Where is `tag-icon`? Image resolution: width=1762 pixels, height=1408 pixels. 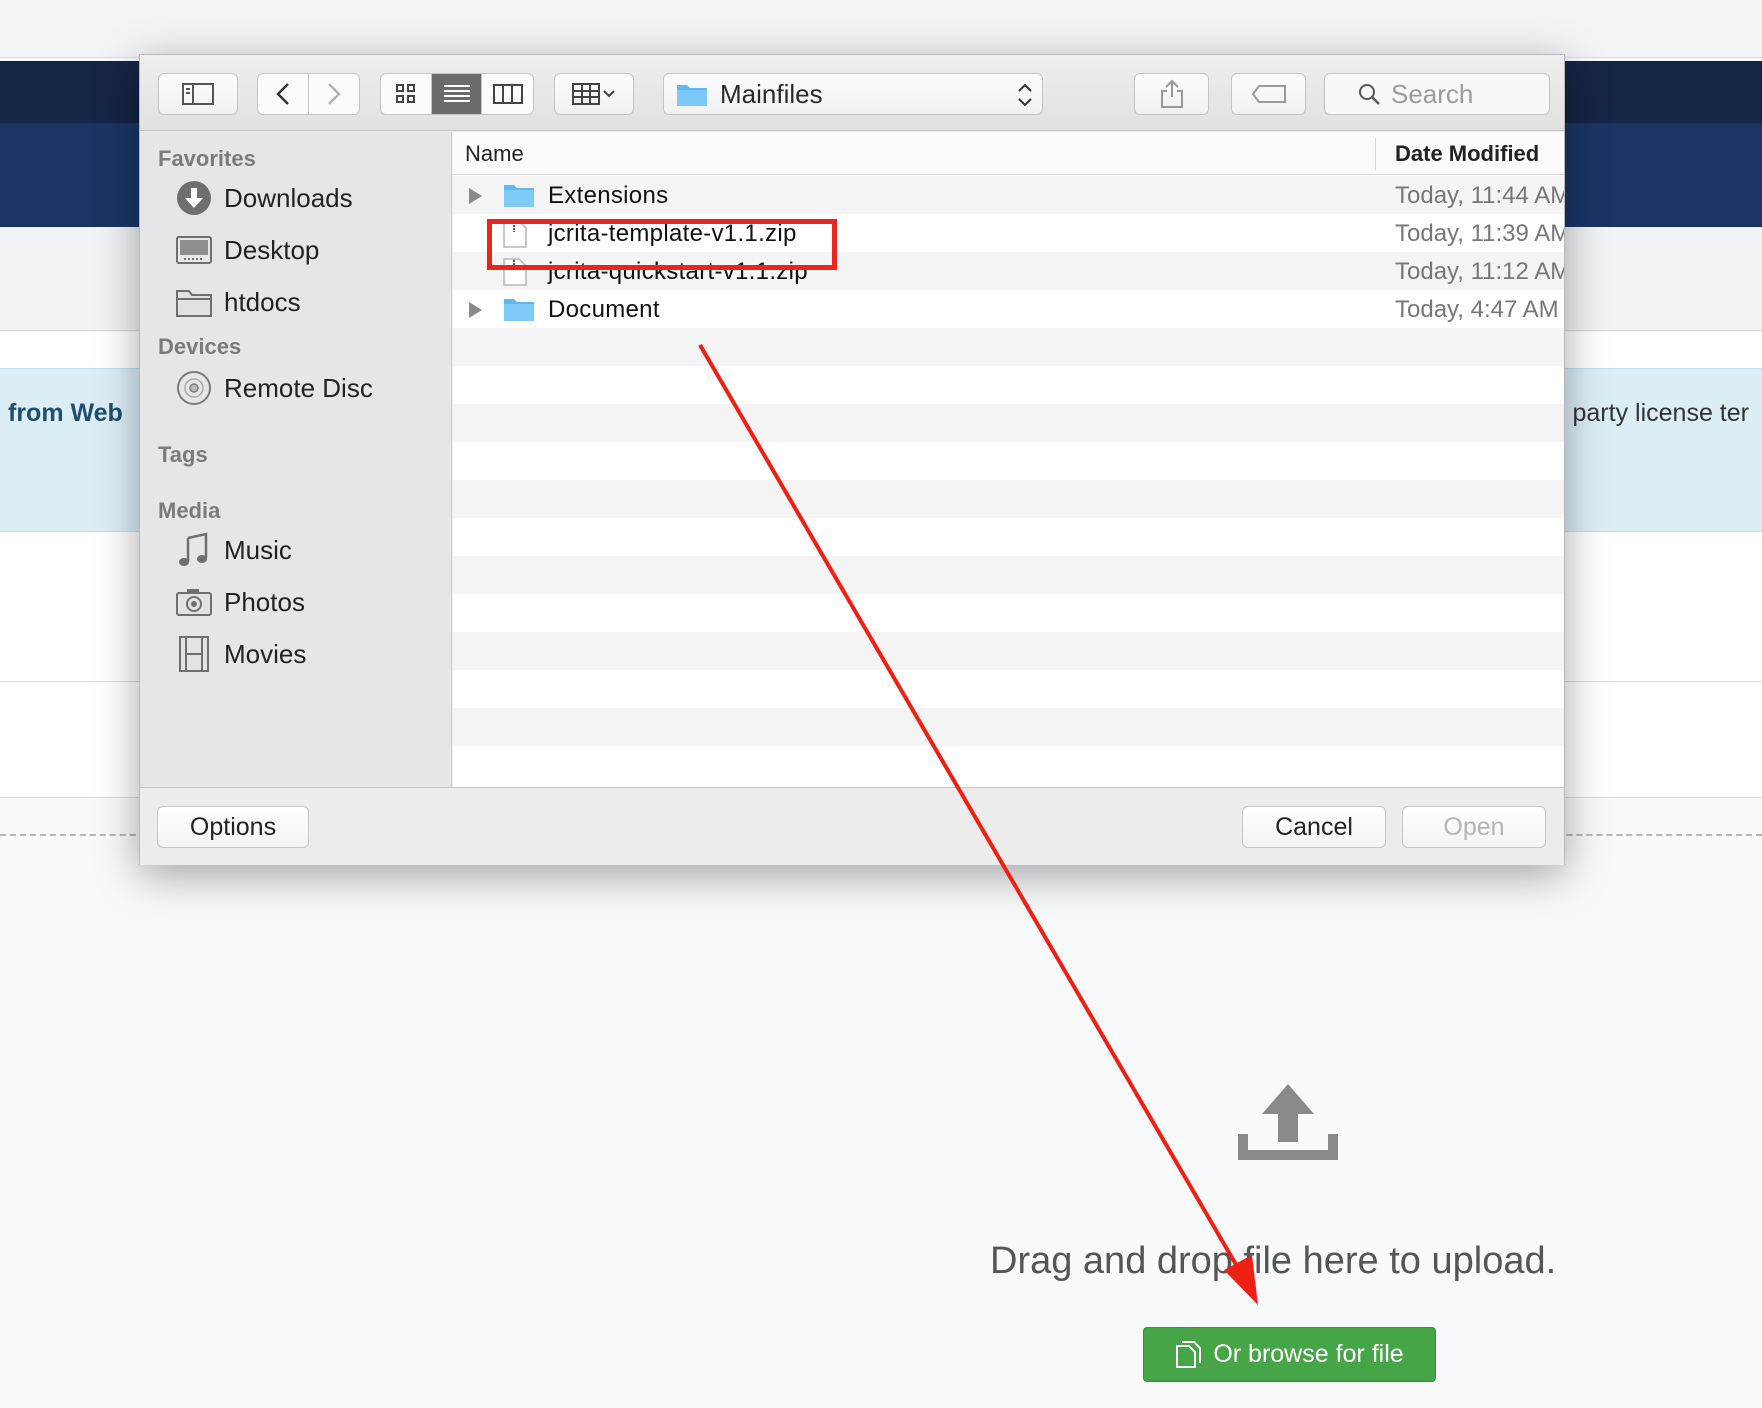 tag-icon is located at coordinates (1268, 94).